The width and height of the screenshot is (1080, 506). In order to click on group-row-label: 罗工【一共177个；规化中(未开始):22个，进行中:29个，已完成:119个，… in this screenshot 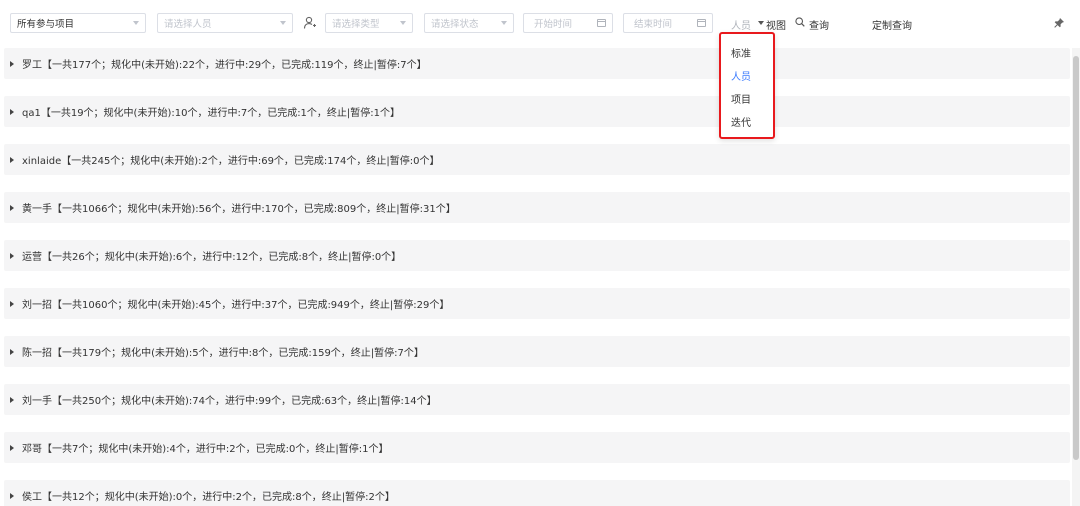, I will do `click(224, 65)`.